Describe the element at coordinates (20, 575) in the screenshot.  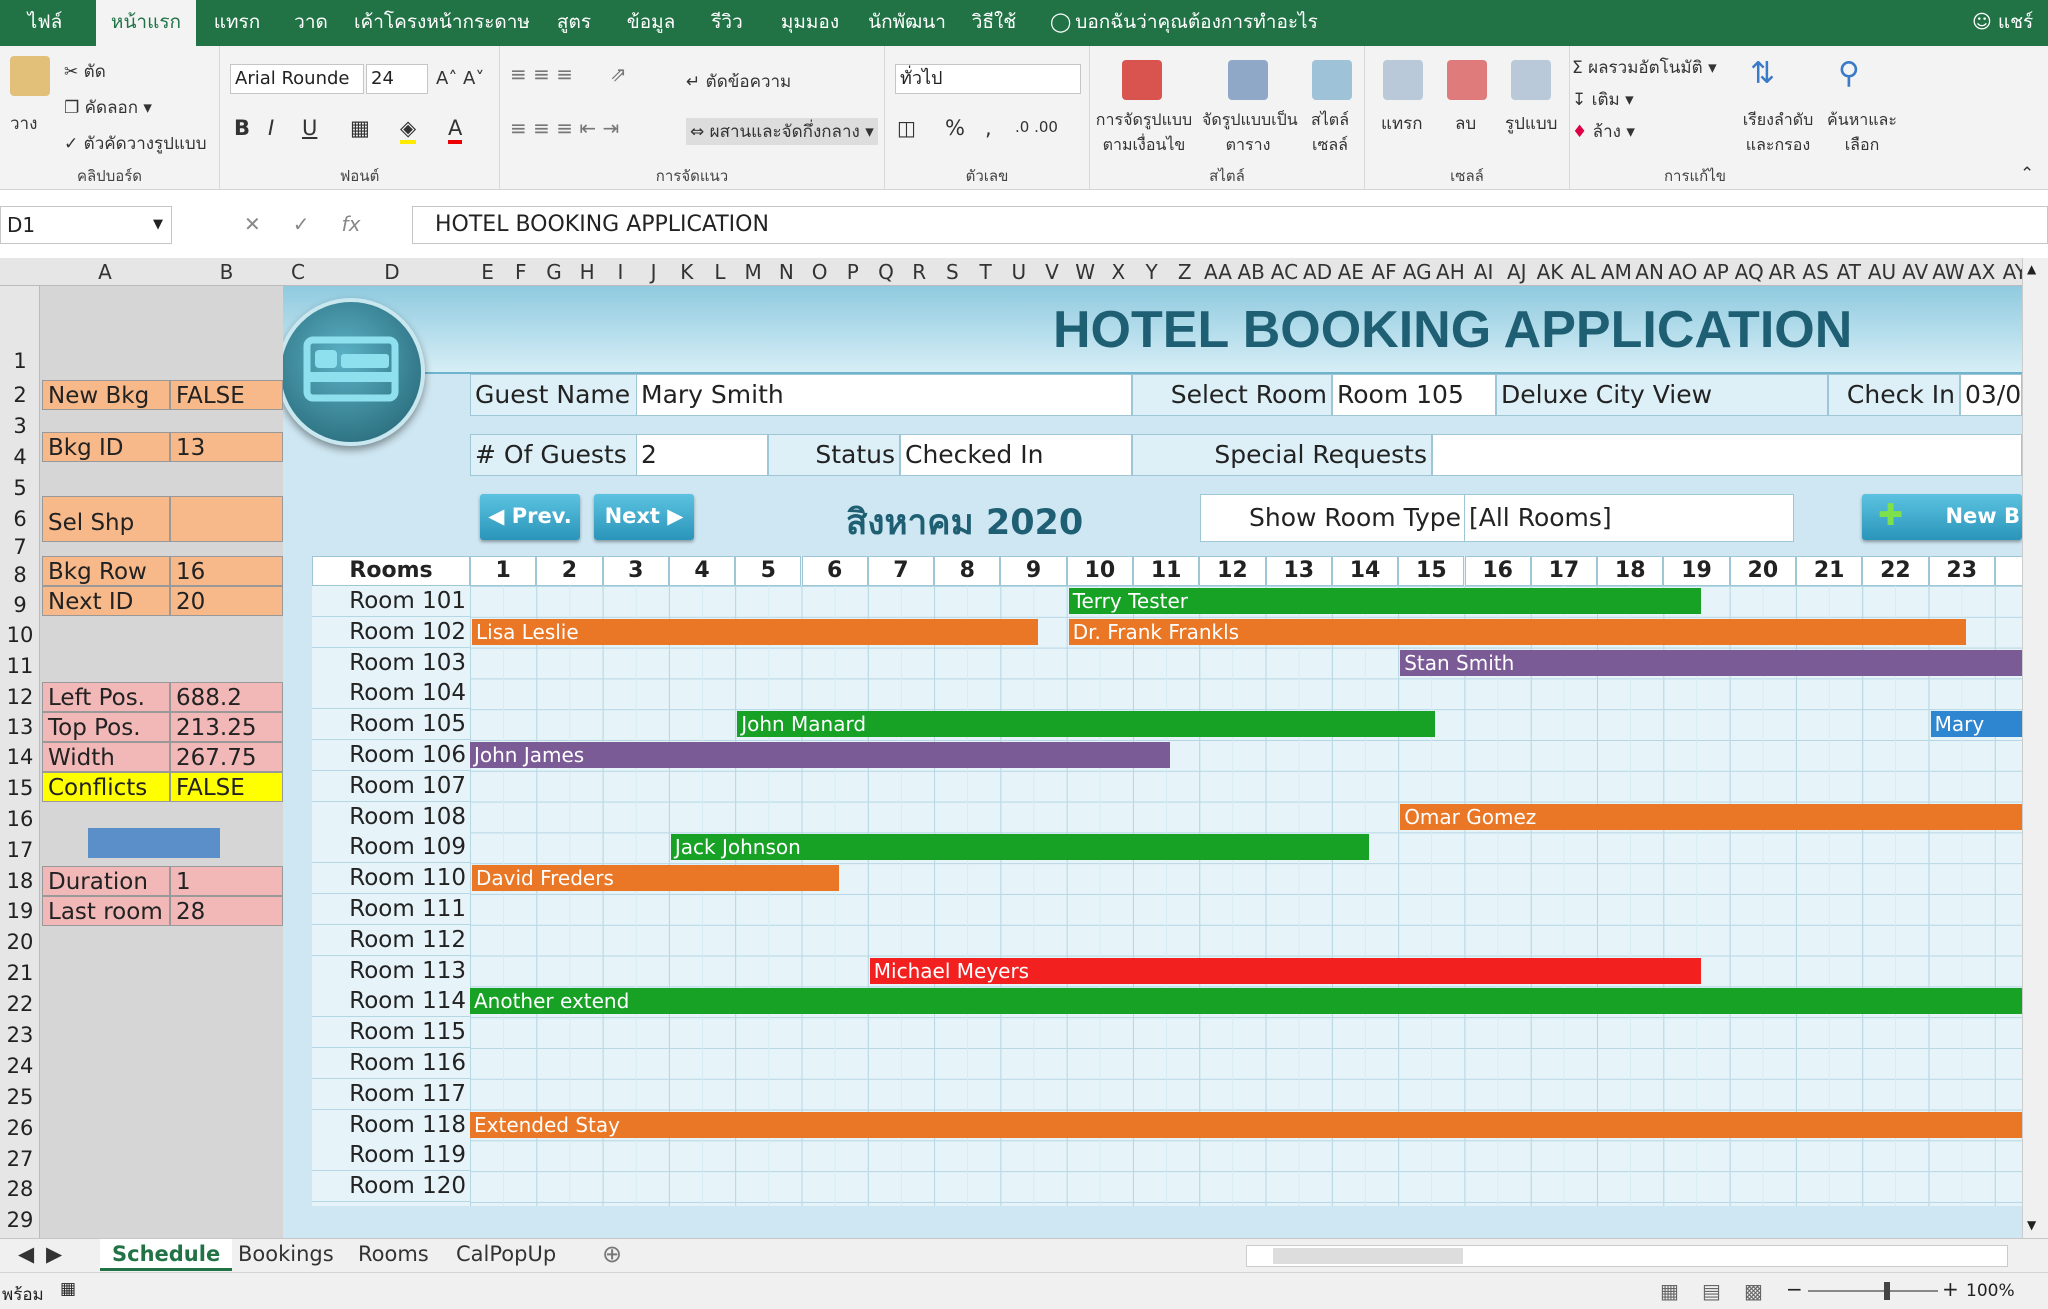
I see `row-header: 8` at that location.